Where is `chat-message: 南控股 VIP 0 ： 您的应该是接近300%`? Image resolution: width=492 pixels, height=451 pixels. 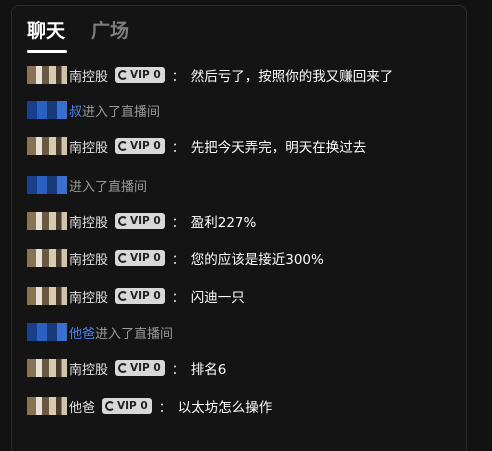 chat-message: 南控股 VIP 0 ： 您的应该是接近300% is located at coordinates (175, 258).